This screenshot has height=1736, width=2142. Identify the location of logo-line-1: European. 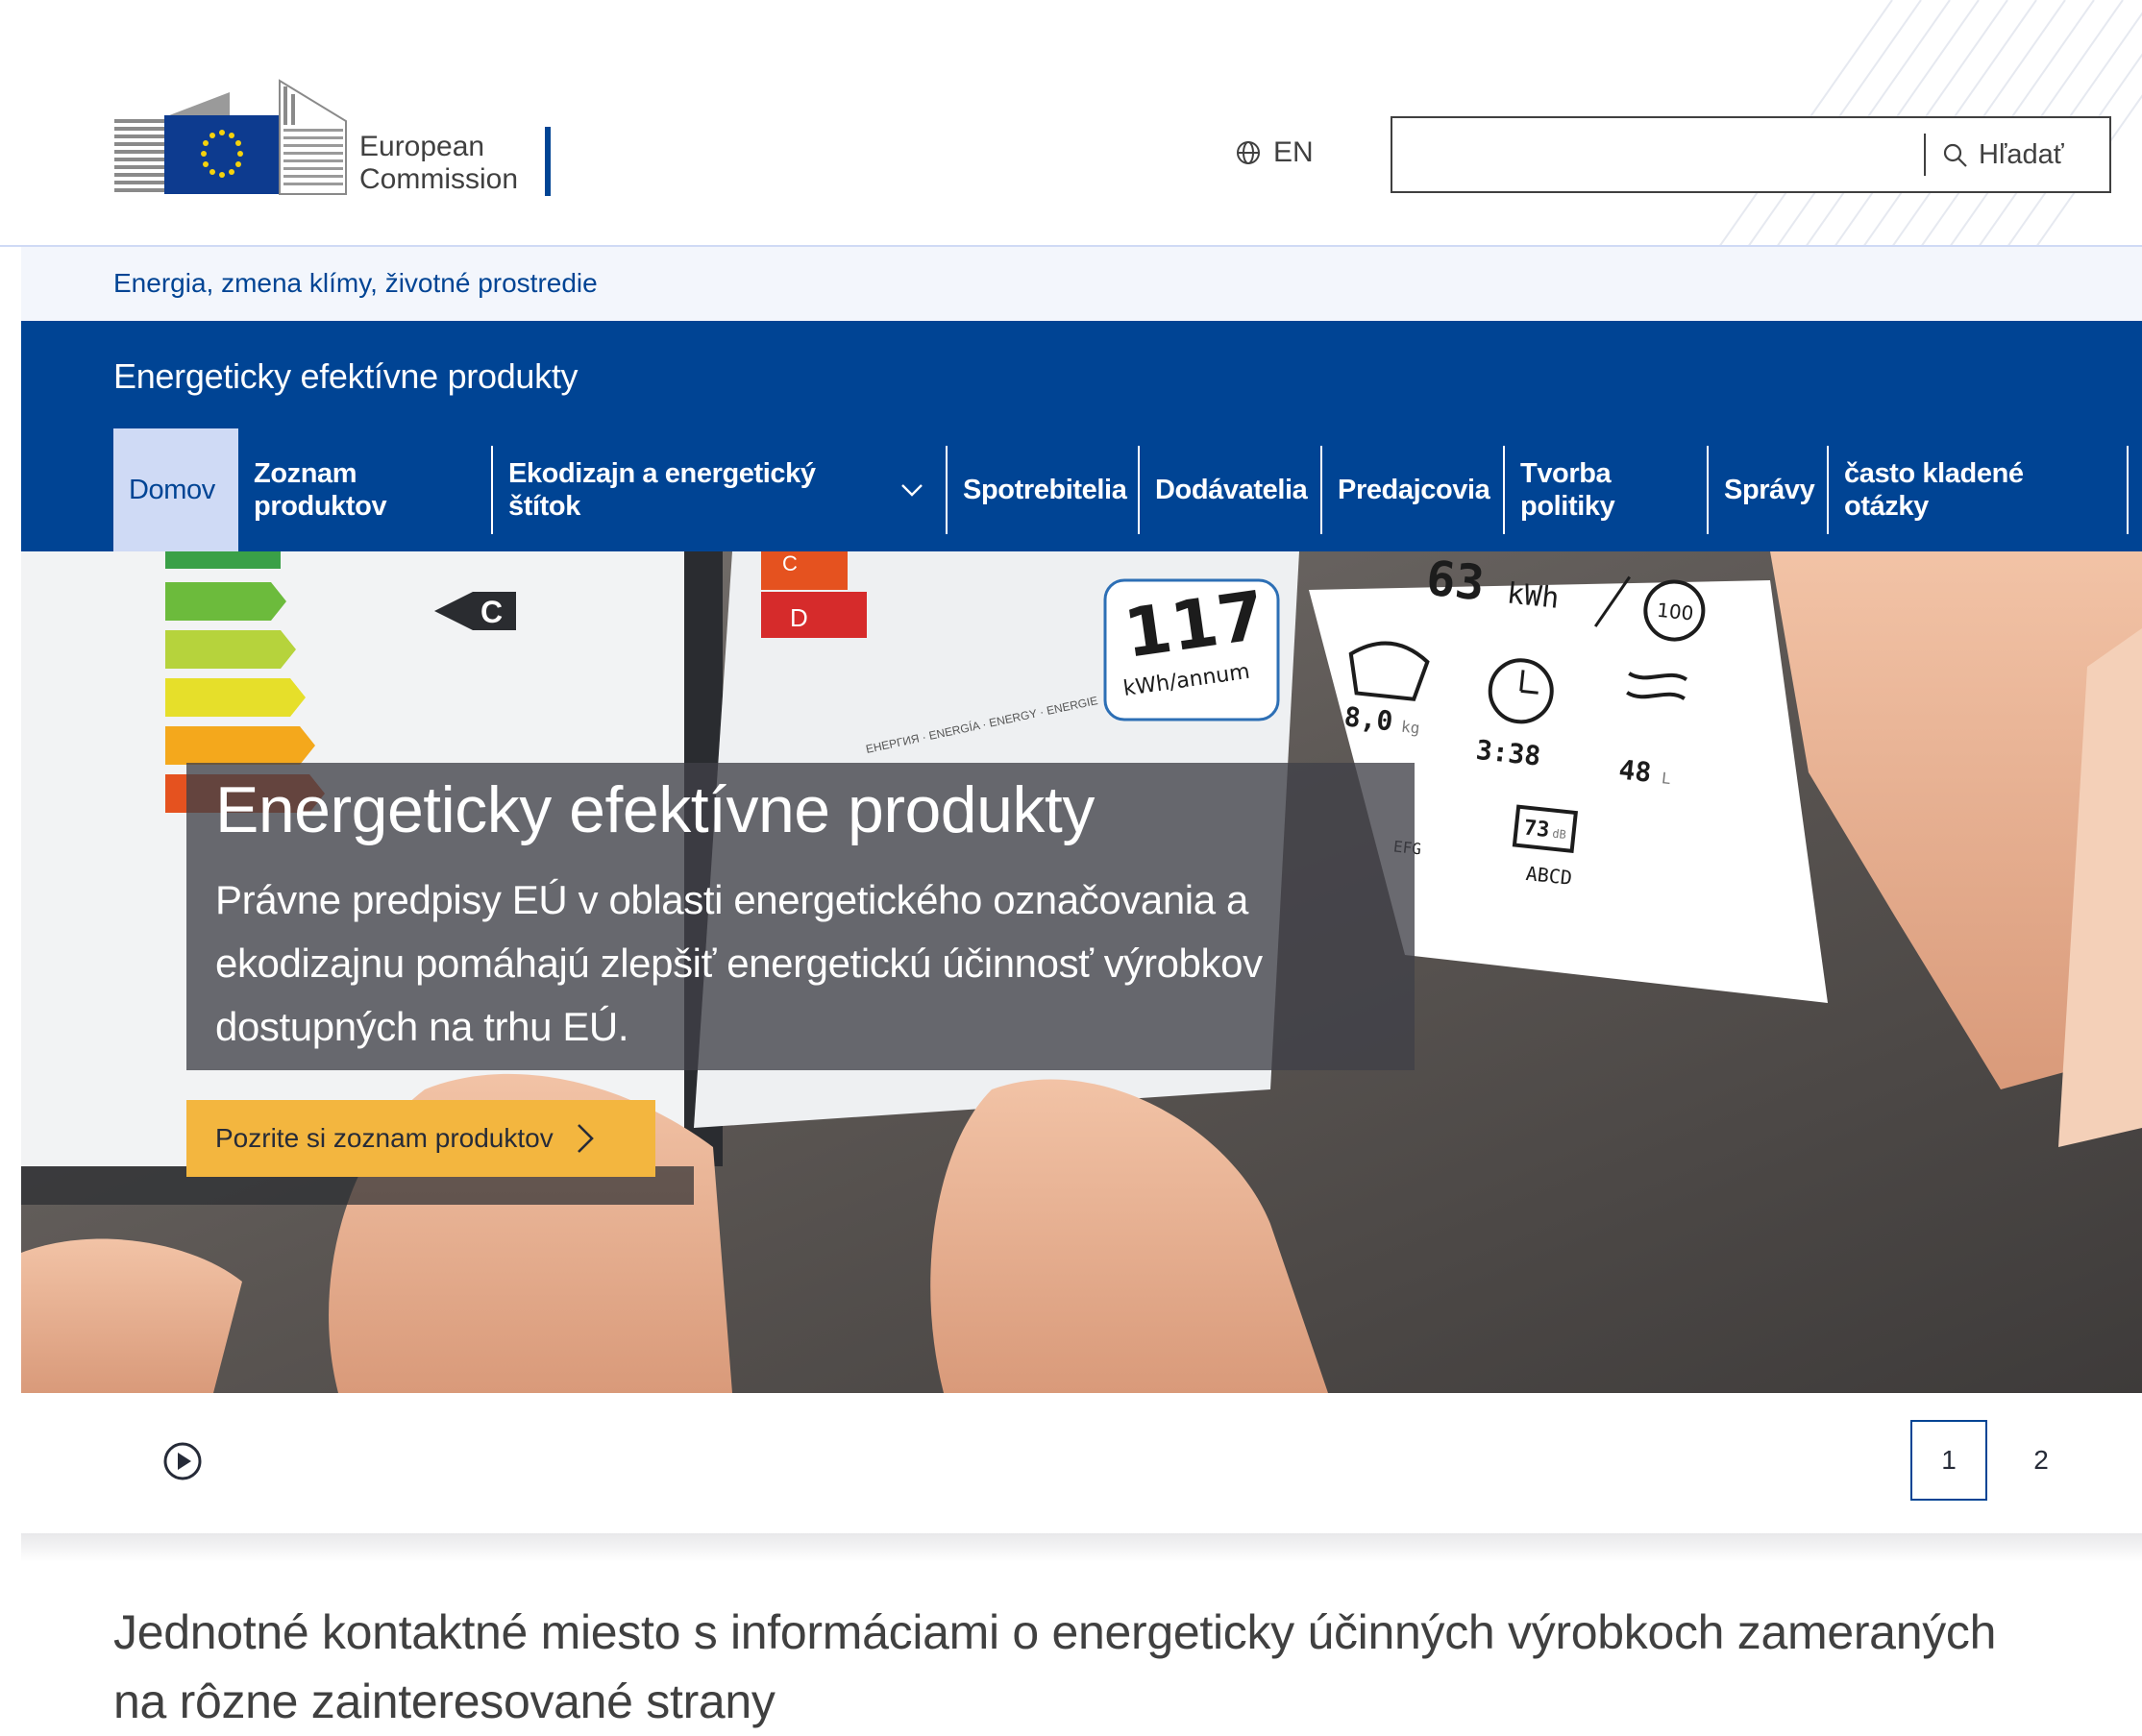
(422, 146).